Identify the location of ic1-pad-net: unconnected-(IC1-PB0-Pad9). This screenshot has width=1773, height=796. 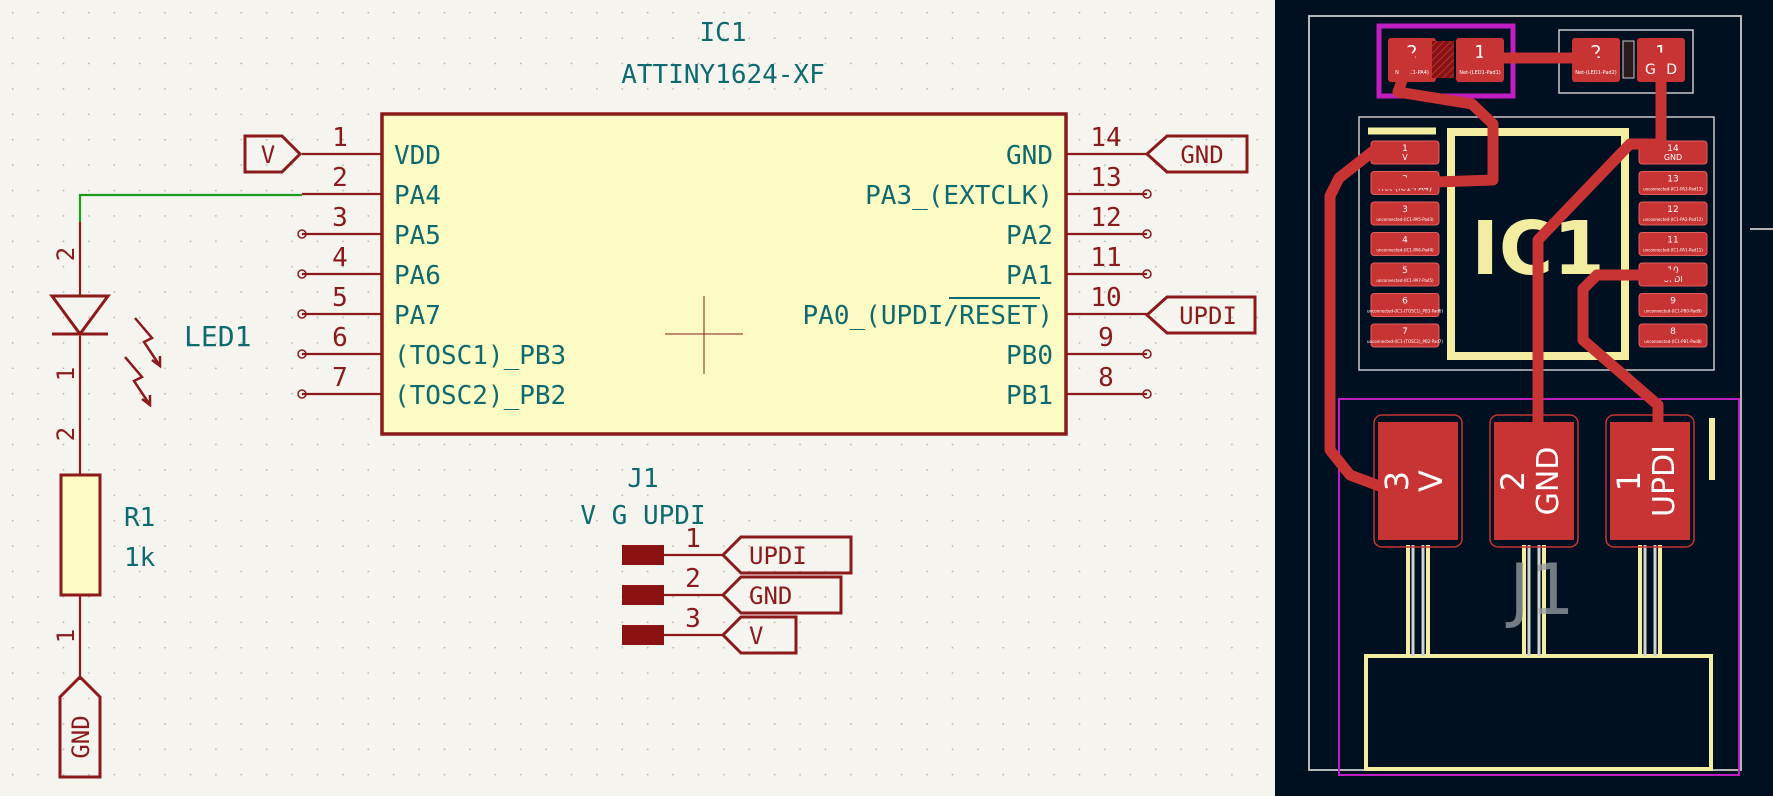
(1673, 311).